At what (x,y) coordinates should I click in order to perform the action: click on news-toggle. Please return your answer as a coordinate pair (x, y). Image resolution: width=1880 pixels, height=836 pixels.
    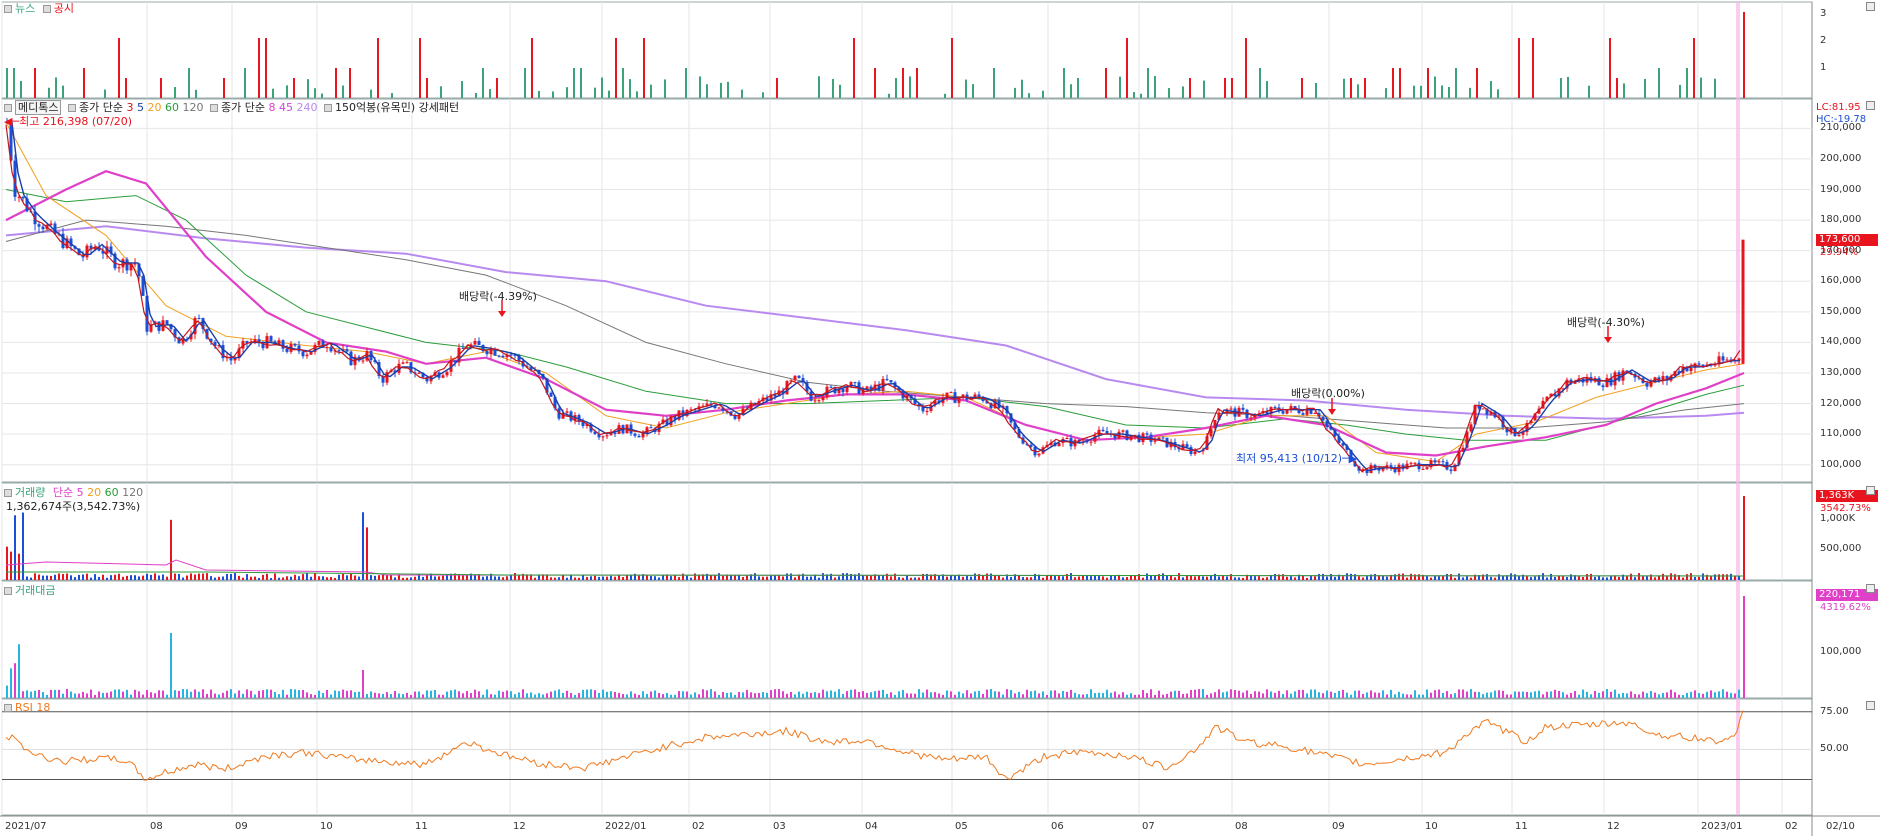
    Looking at the image, I should click on (8, 9).